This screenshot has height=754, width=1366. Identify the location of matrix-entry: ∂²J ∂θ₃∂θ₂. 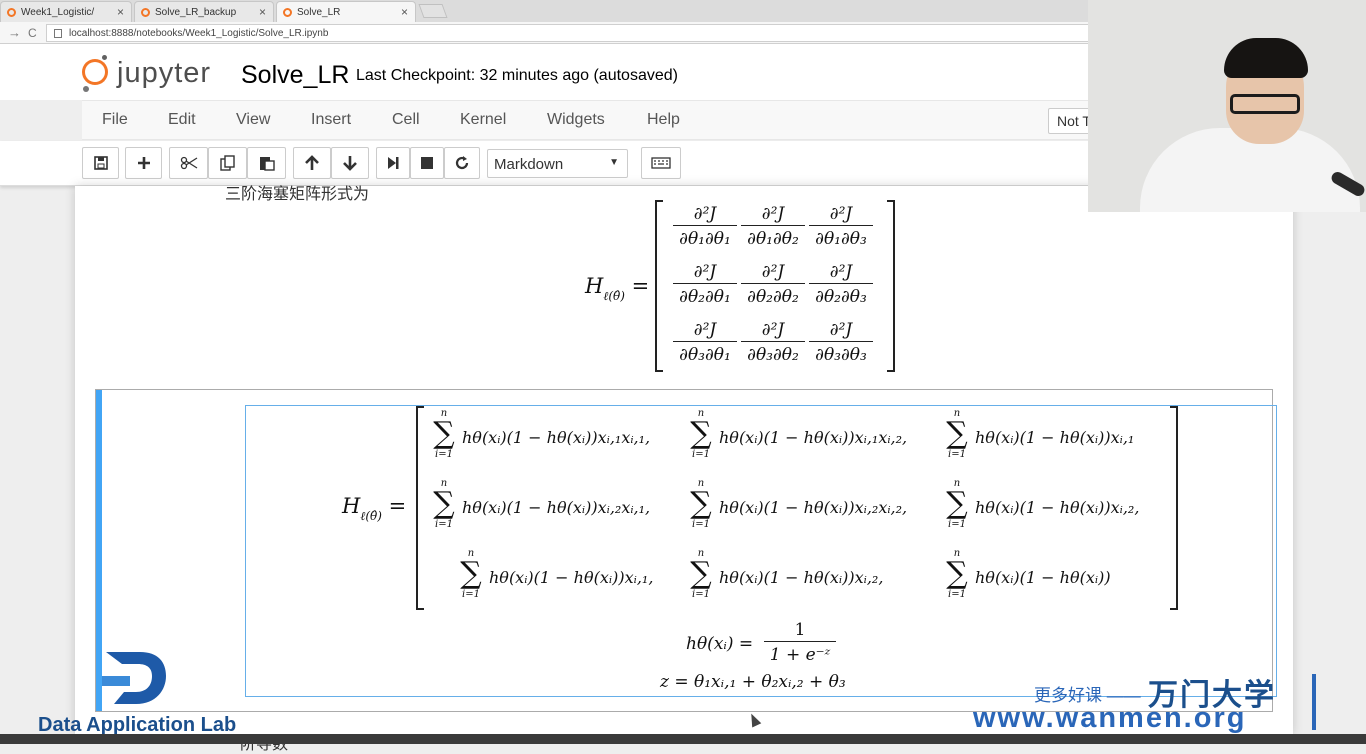
(773, 342).